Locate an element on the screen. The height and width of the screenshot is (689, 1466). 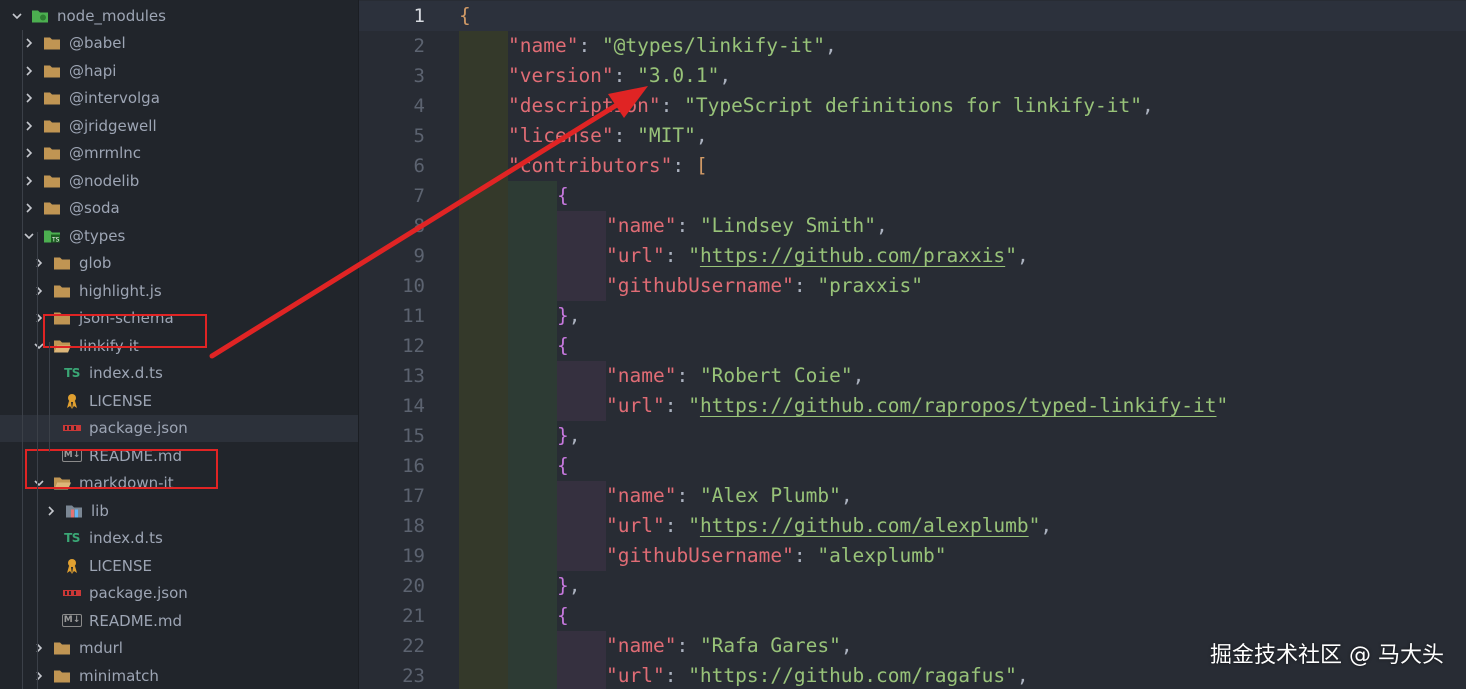
tree-item: M↓ README.md is located at coordinates (179, 620).